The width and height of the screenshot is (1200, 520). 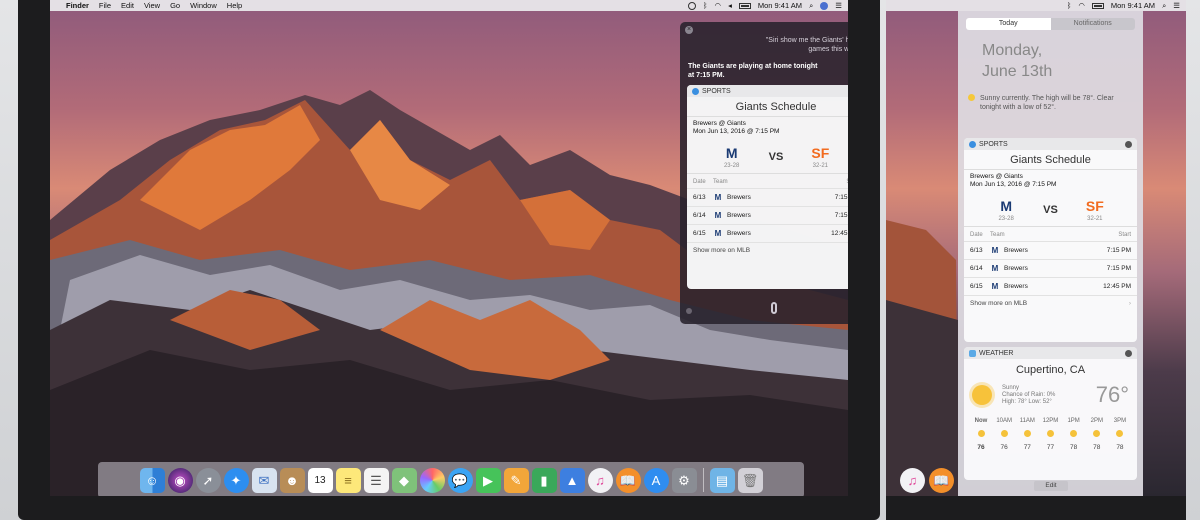 I want to click on calendar-icon: 13, so click(x=320, y=480).